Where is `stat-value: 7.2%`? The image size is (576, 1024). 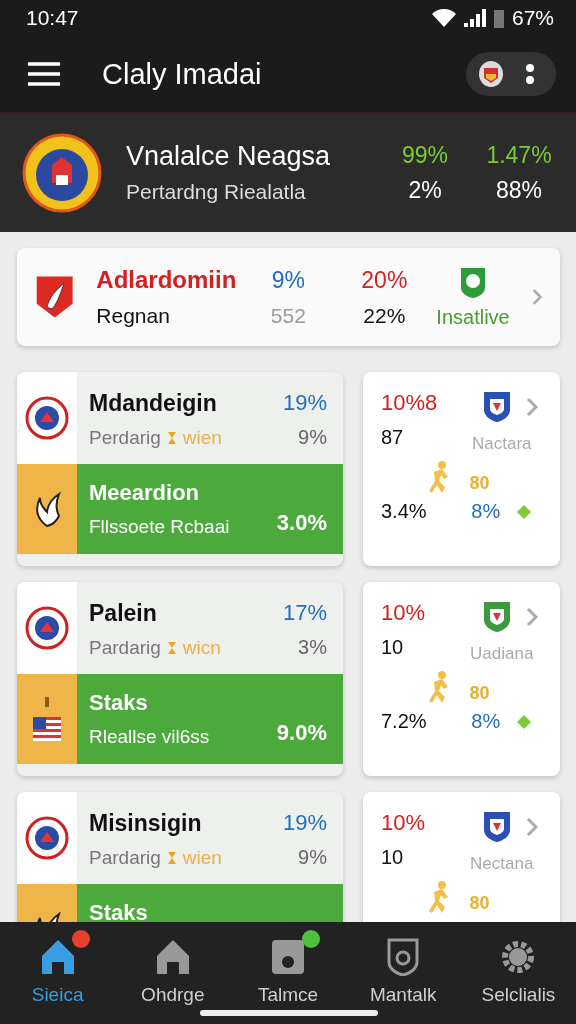
stat-value: 7.2% is located at coordinates (404, 721).